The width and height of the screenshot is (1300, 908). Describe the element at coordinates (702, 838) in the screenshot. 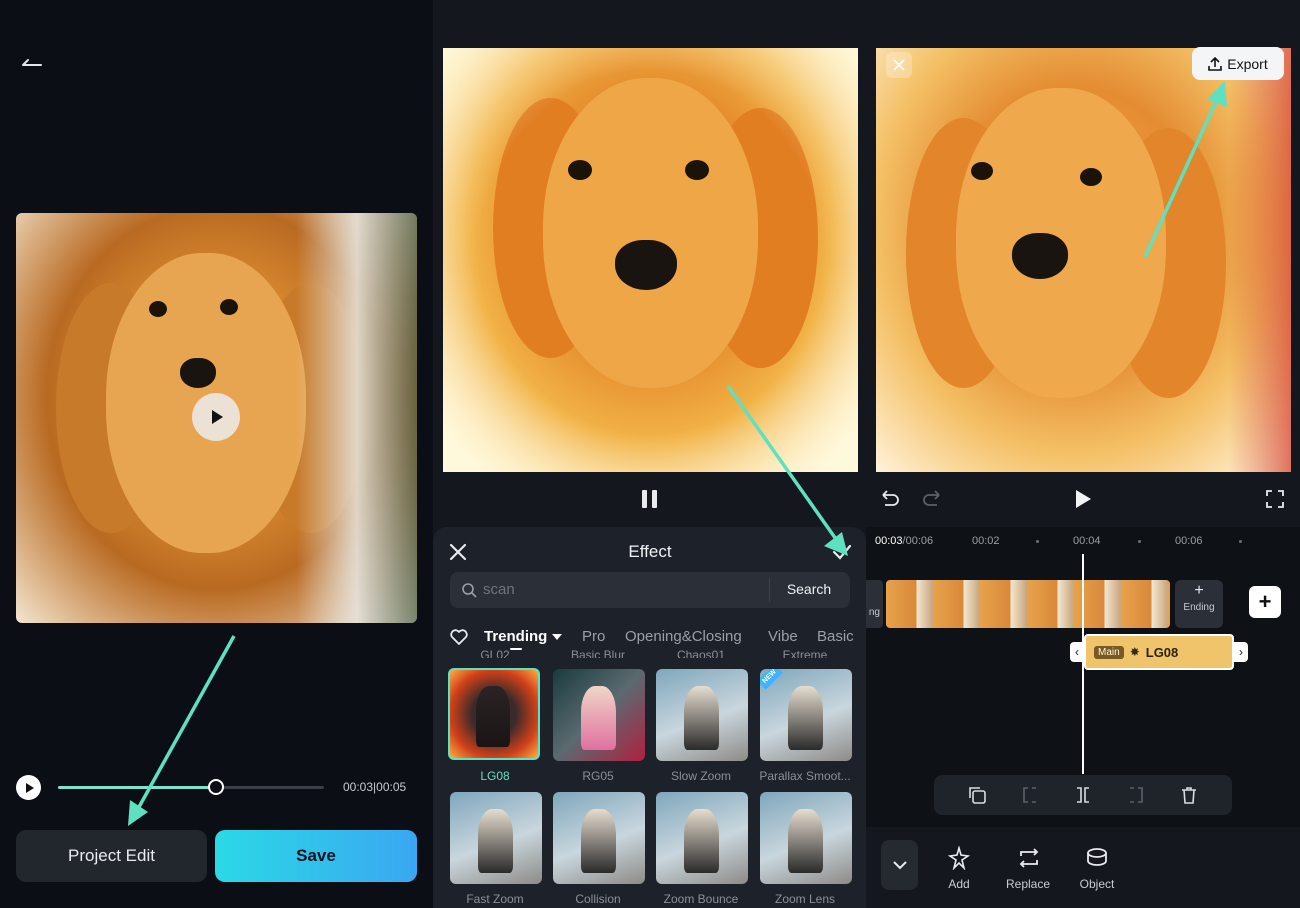

I see `effect-thumb-zoom-bounce` at that location.